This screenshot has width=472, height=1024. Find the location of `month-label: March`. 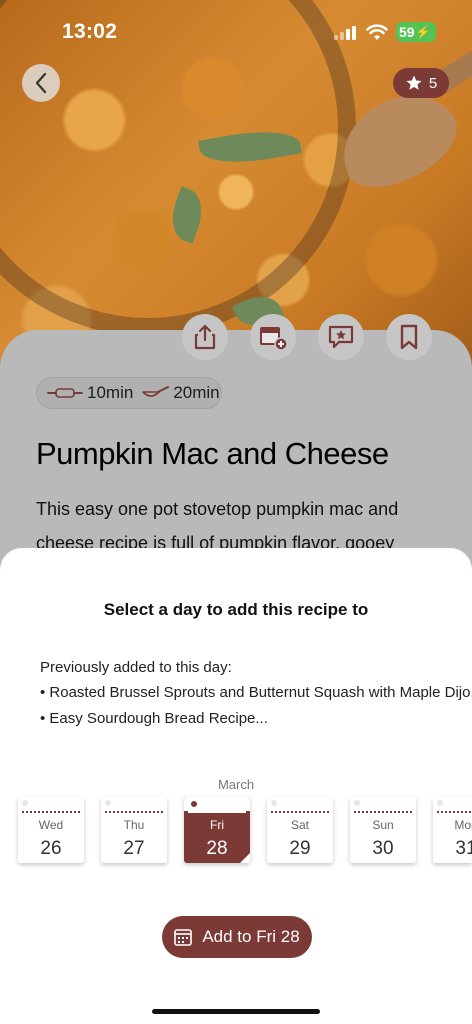

month-label: March is located at coordinates (236, 784).